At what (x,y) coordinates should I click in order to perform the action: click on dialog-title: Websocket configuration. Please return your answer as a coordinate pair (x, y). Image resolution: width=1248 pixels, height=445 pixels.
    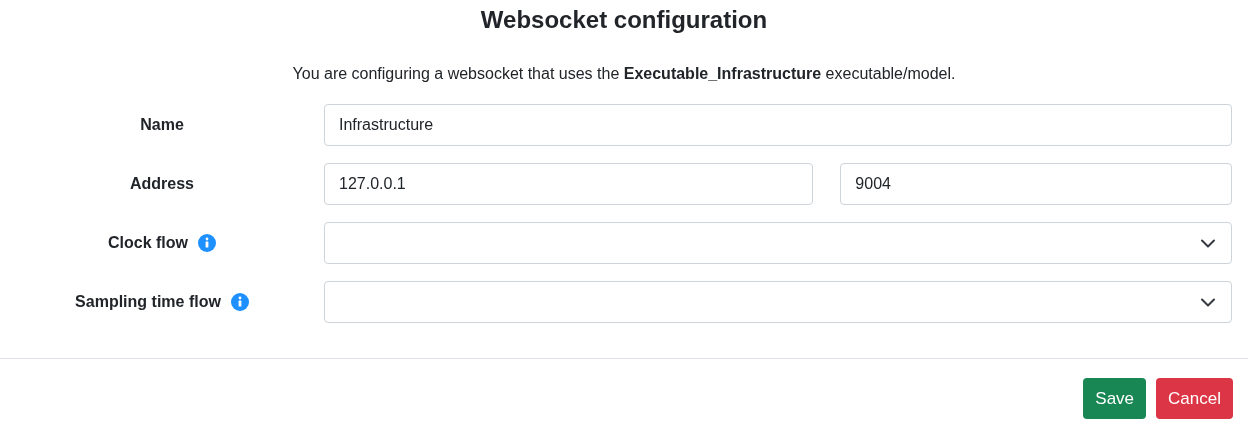
    Looking at the image, I should click on (624, 20).